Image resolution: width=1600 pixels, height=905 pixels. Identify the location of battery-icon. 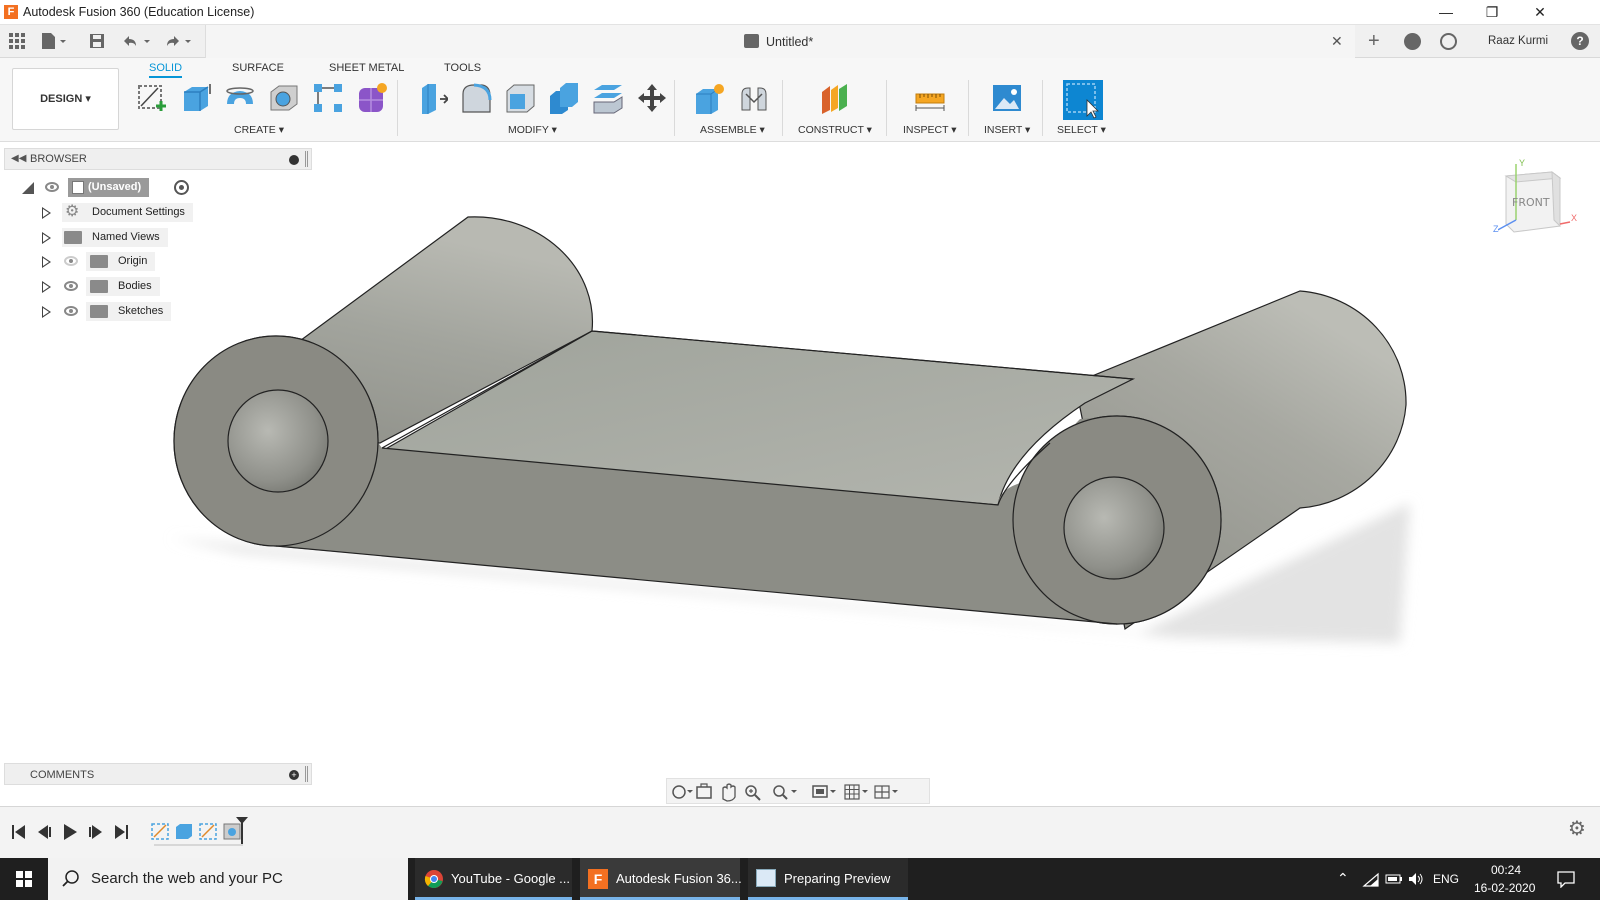
(1394, 879).